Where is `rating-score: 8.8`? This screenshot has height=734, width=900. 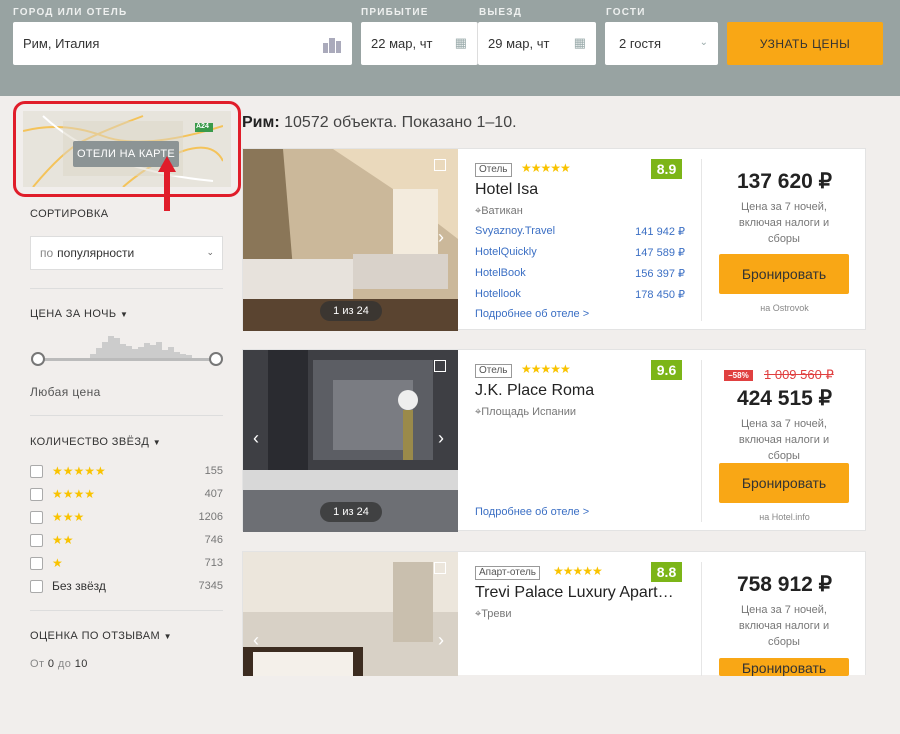 rating-score: 8.8 is located at coordinates (666, 572).